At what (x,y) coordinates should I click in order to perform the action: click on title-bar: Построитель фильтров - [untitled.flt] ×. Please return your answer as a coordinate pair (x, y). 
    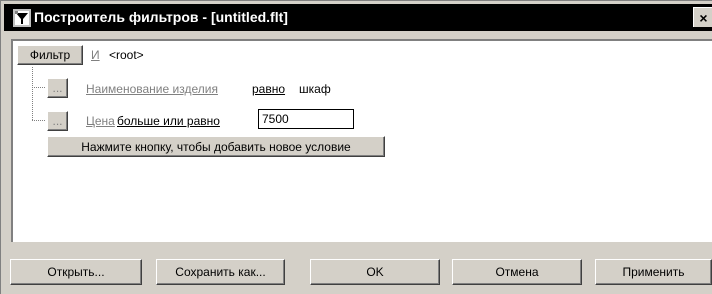
    Looking at the image, I should click on (358, 17).